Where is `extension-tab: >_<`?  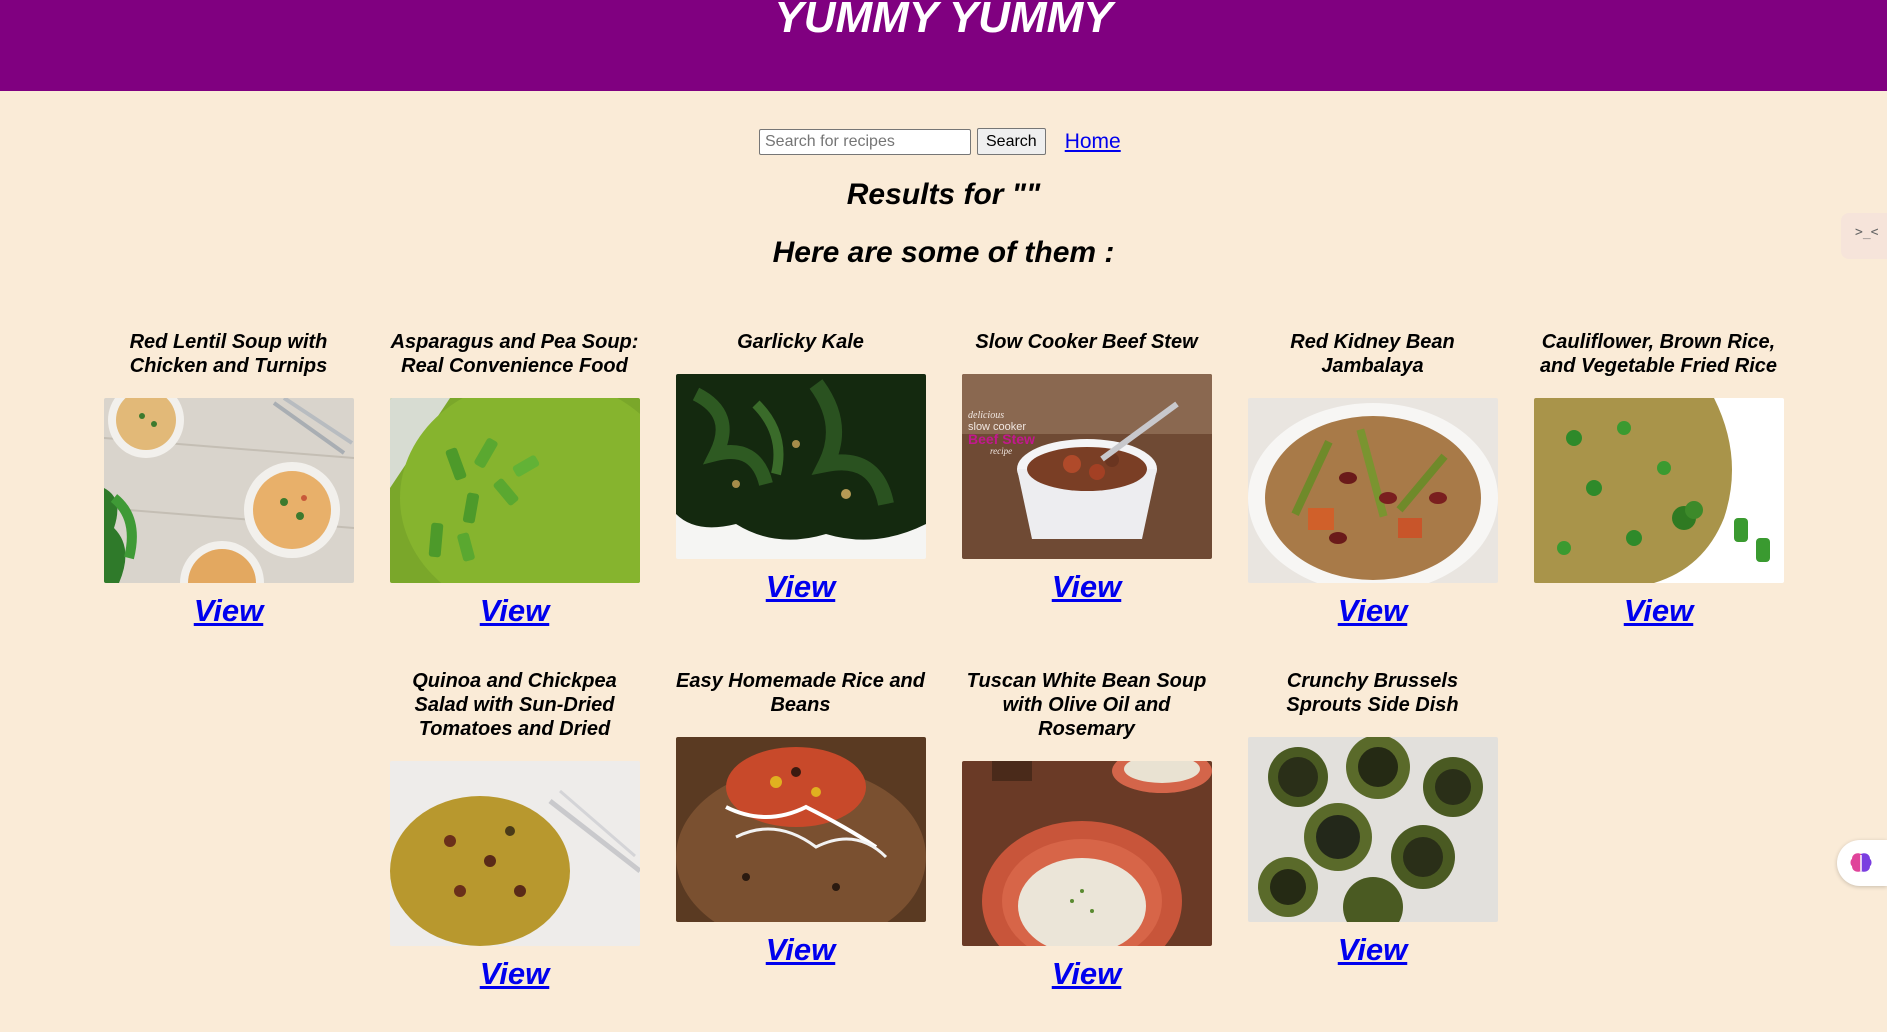 extension-tab: >_< is located at coordinates (1864, 236).